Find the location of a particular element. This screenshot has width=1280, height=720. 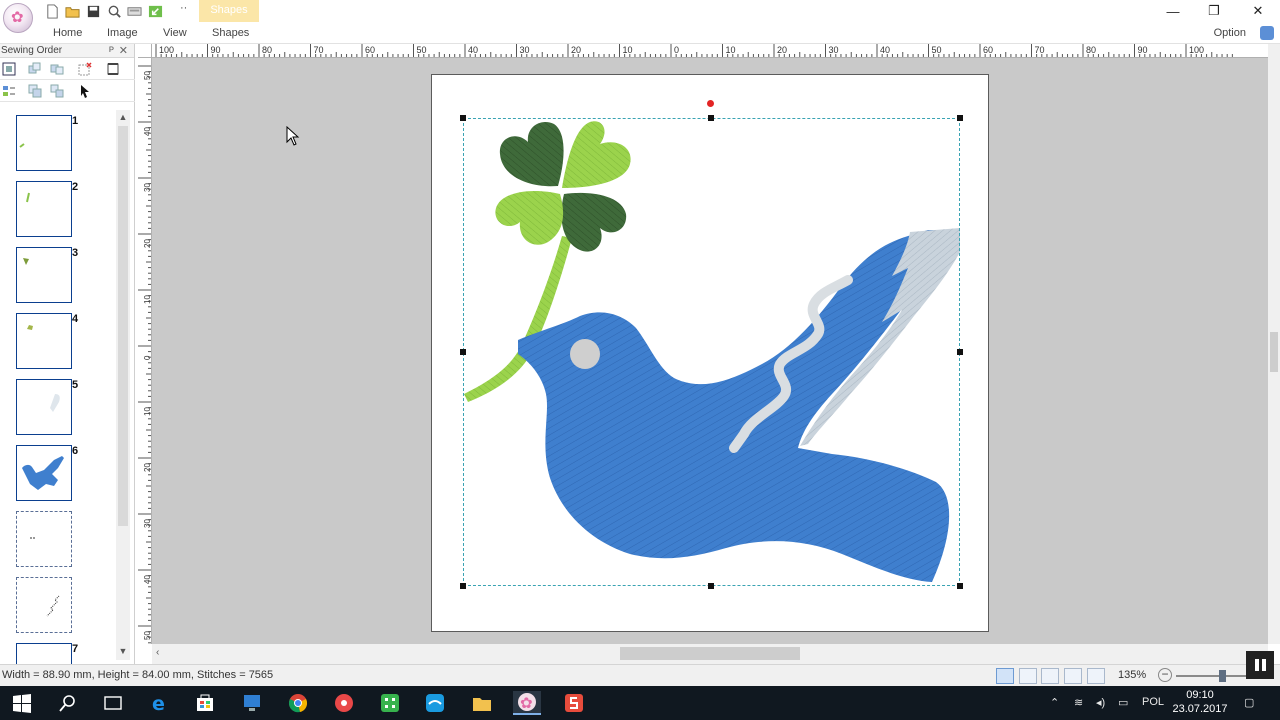

pin-icon: ᴘ is located at coordinates (111, 49).